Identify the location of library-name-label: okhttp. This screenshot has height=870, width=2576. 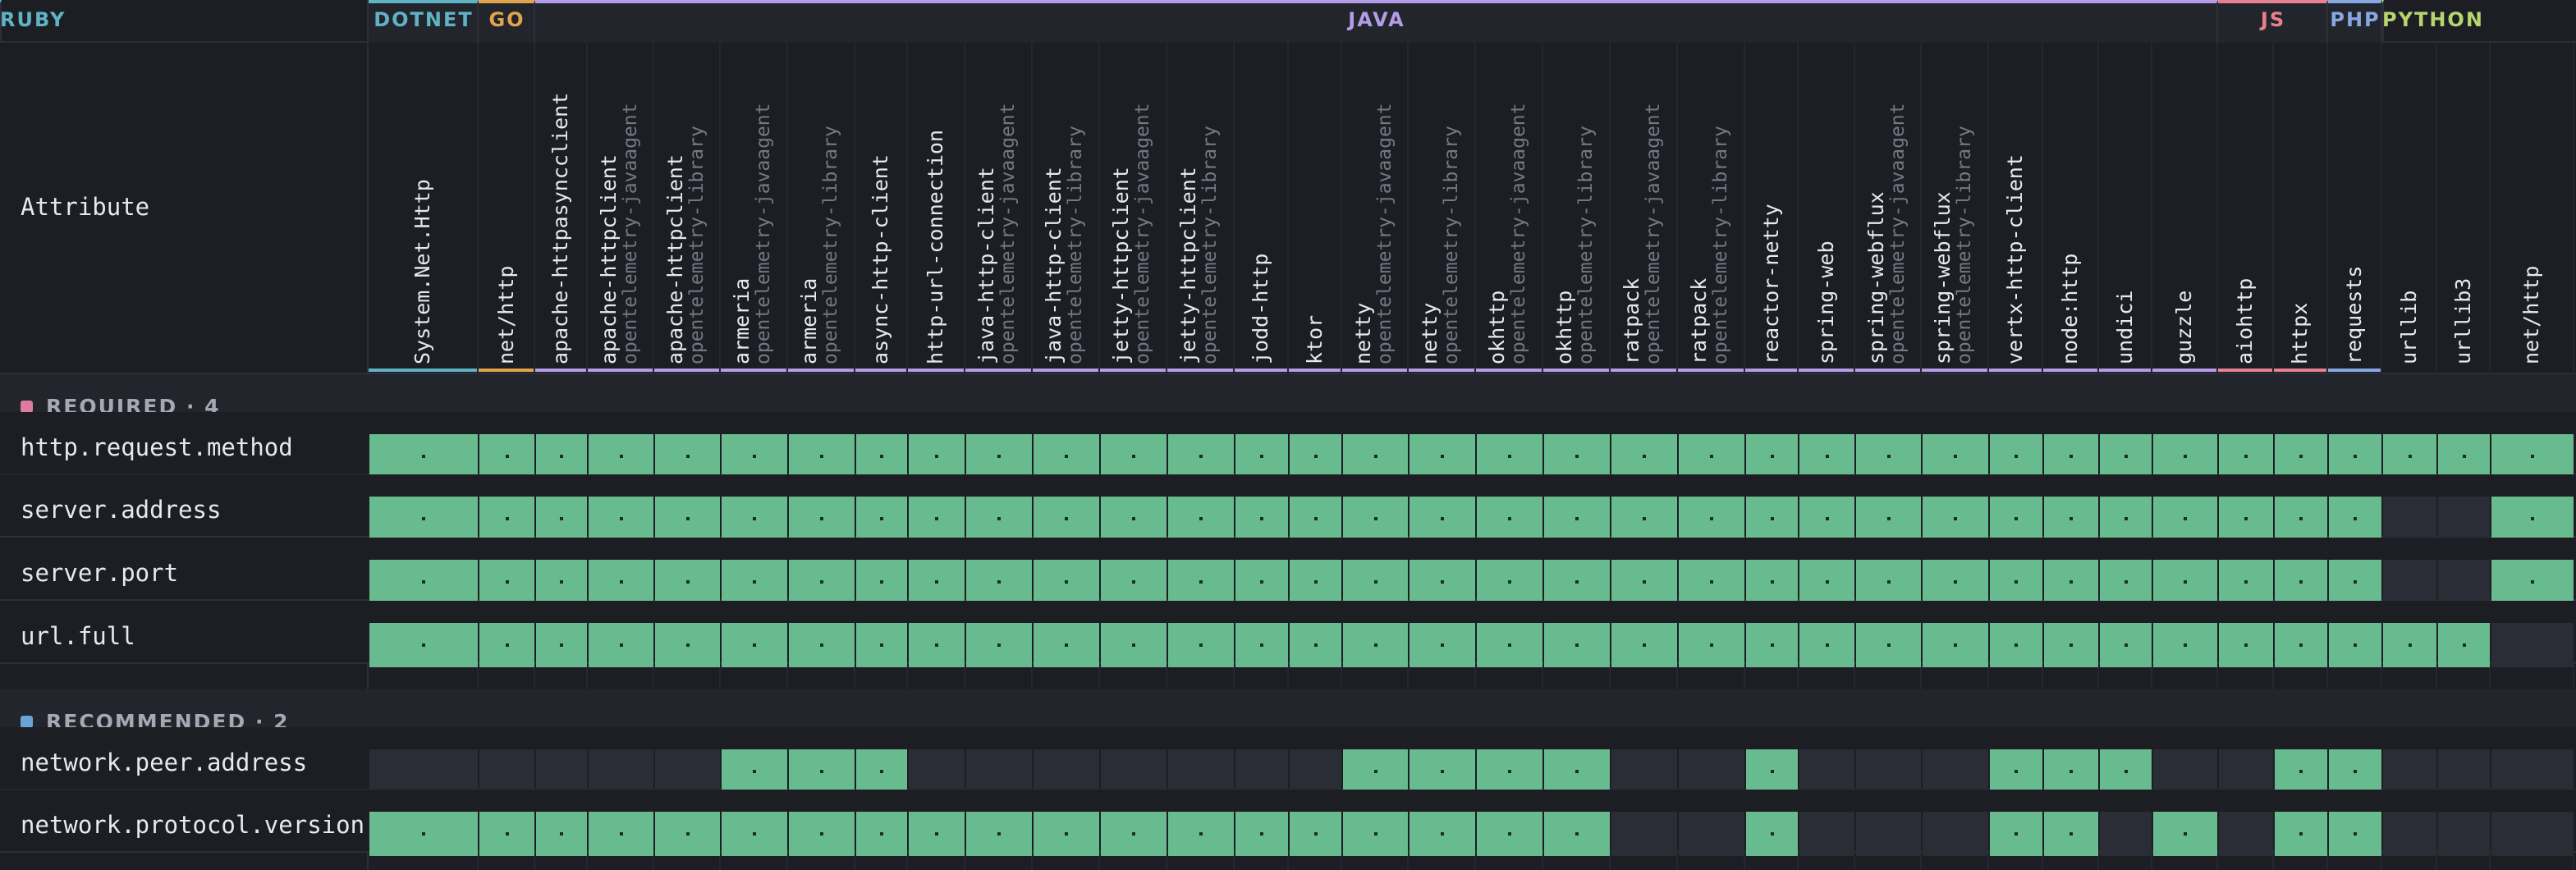
(1497, 327).